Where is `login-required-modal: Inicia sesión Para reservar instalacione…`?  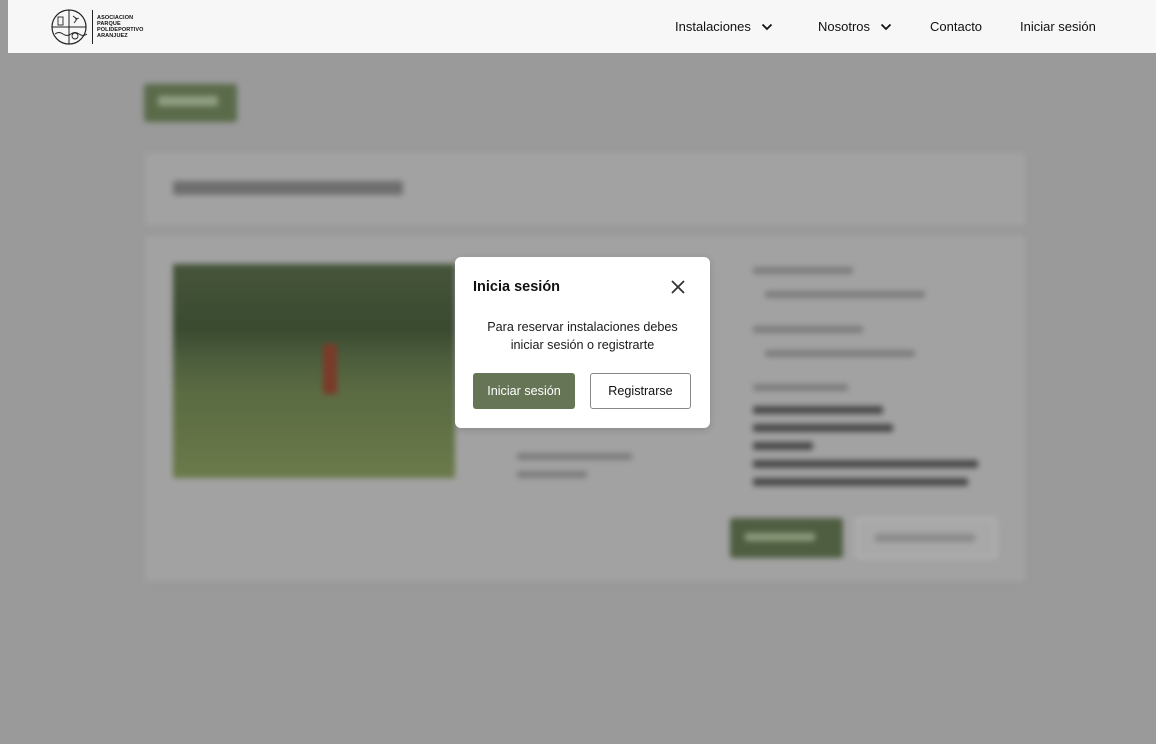
login-required-modal: Inicia sesión Para reservar instalacione… is located at coordinates (582, 342).